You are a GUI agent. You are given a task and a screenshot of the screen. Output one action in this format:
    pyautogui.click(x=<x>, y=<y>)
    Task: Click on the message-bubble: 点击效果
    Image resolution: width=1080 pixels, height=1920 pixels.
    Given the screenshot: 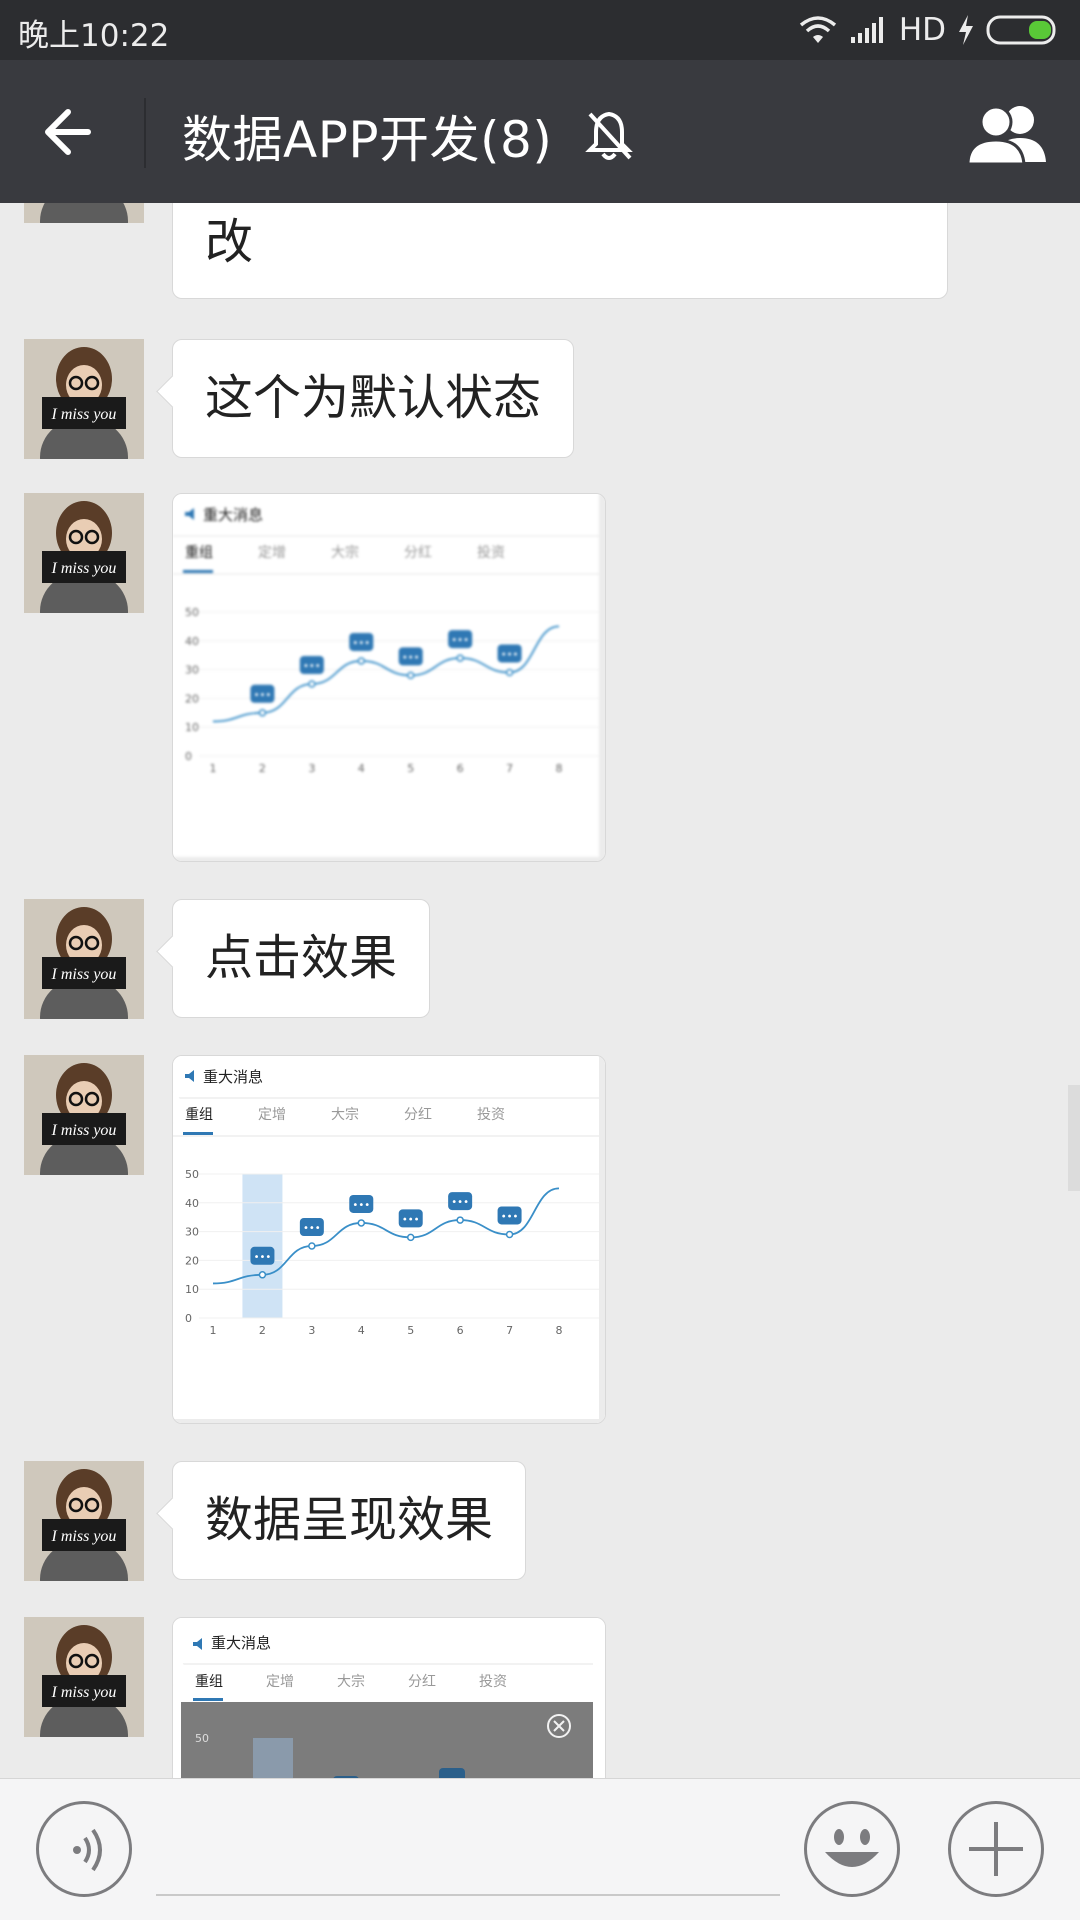 What is the action you would take?
    pyautogui.click(x=301, y=958)
    